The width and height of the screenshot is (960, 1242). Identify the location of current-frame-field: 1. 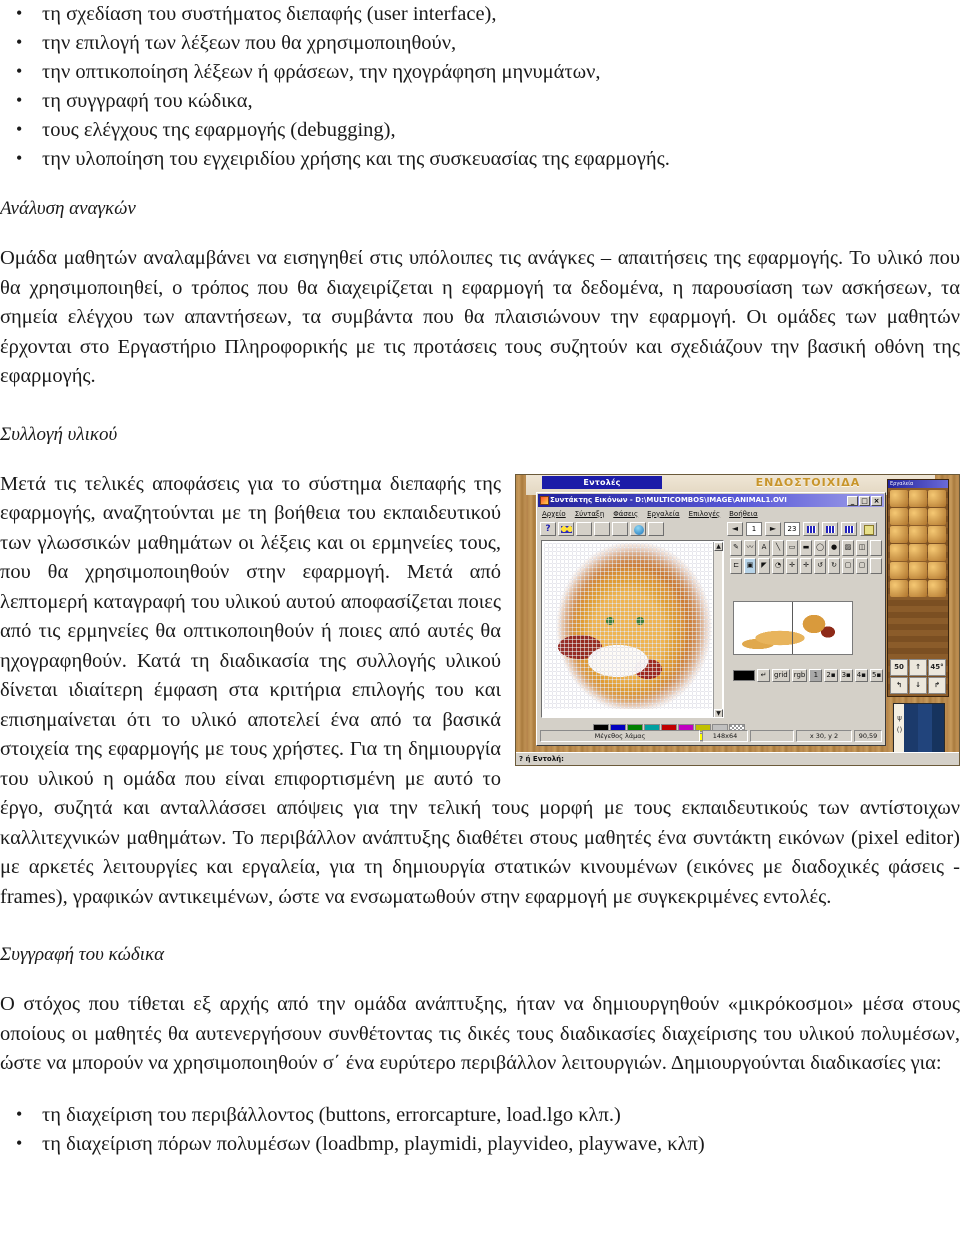
(754, 528).